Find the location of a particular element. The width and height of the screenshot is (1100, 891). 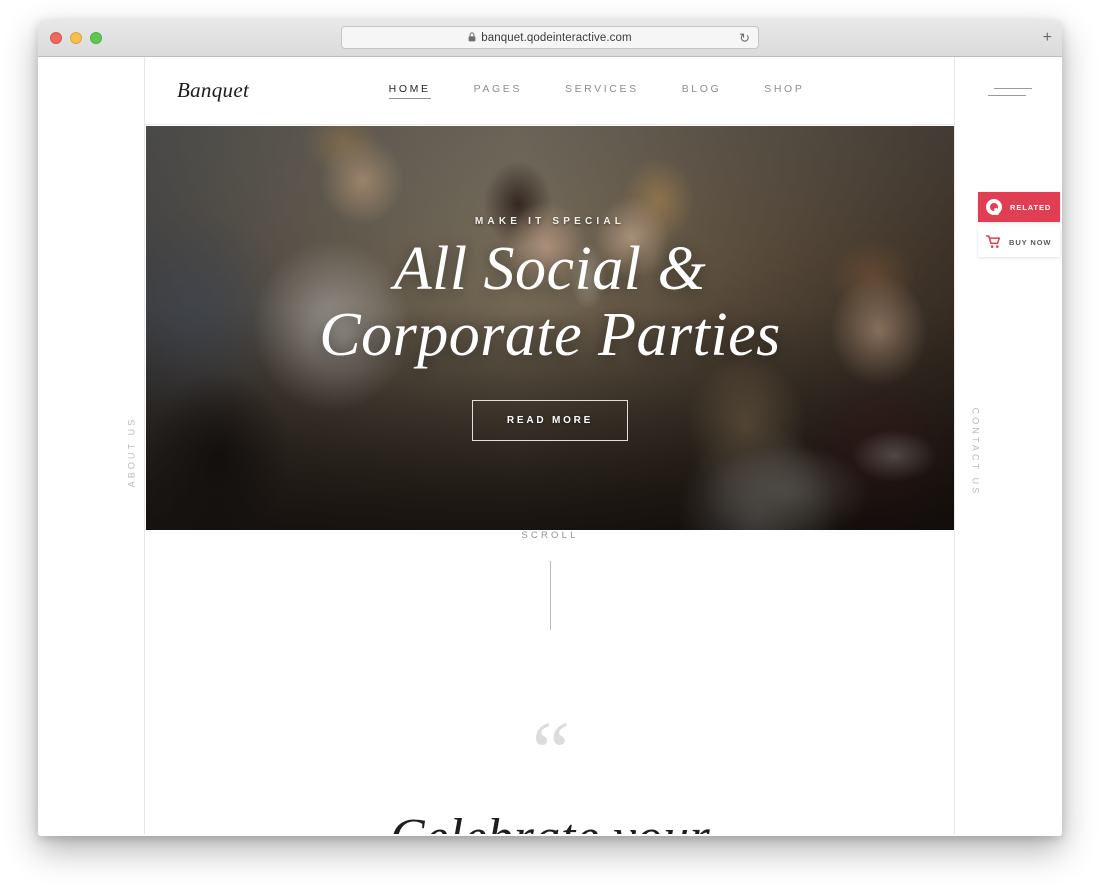

main-navigation: HOME PAGES SERVICES BLOG SHOP is located at coordinates (596, 91).